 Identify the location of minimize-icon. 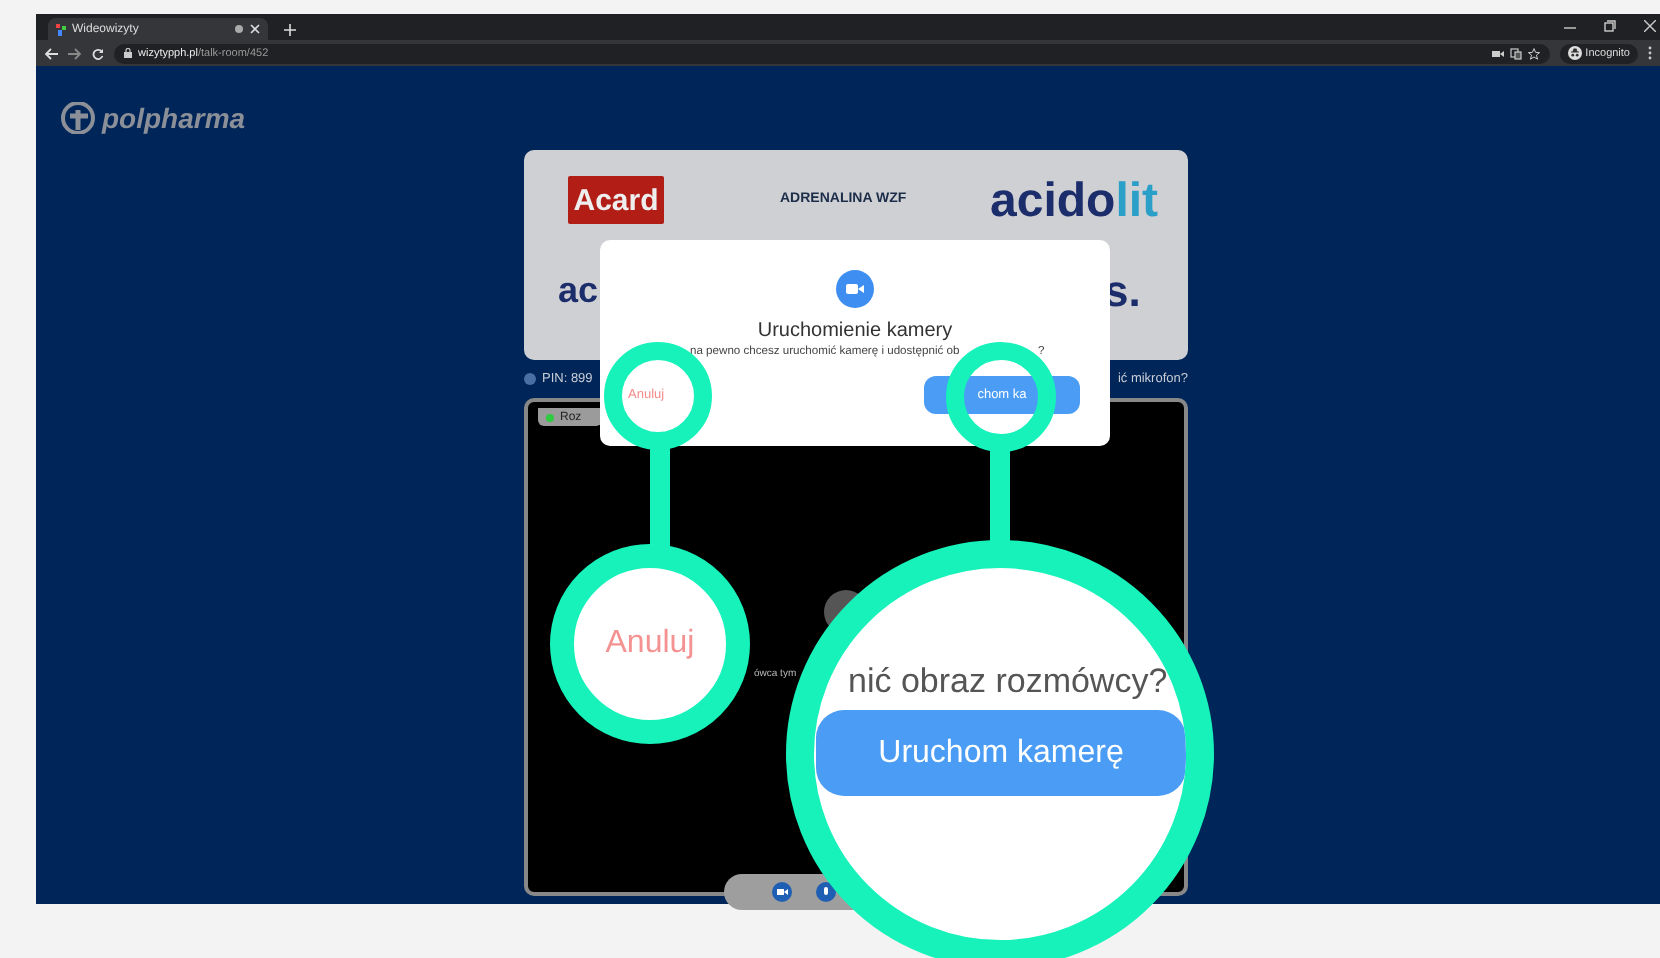
(1570, 28).